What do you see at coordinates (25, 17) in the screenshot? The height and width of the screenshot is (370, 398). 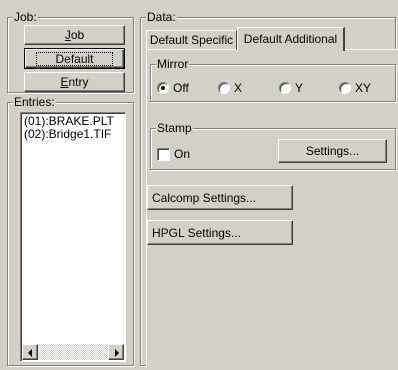 I see `job-group-label: Job:` at bounding box center [25, 17].